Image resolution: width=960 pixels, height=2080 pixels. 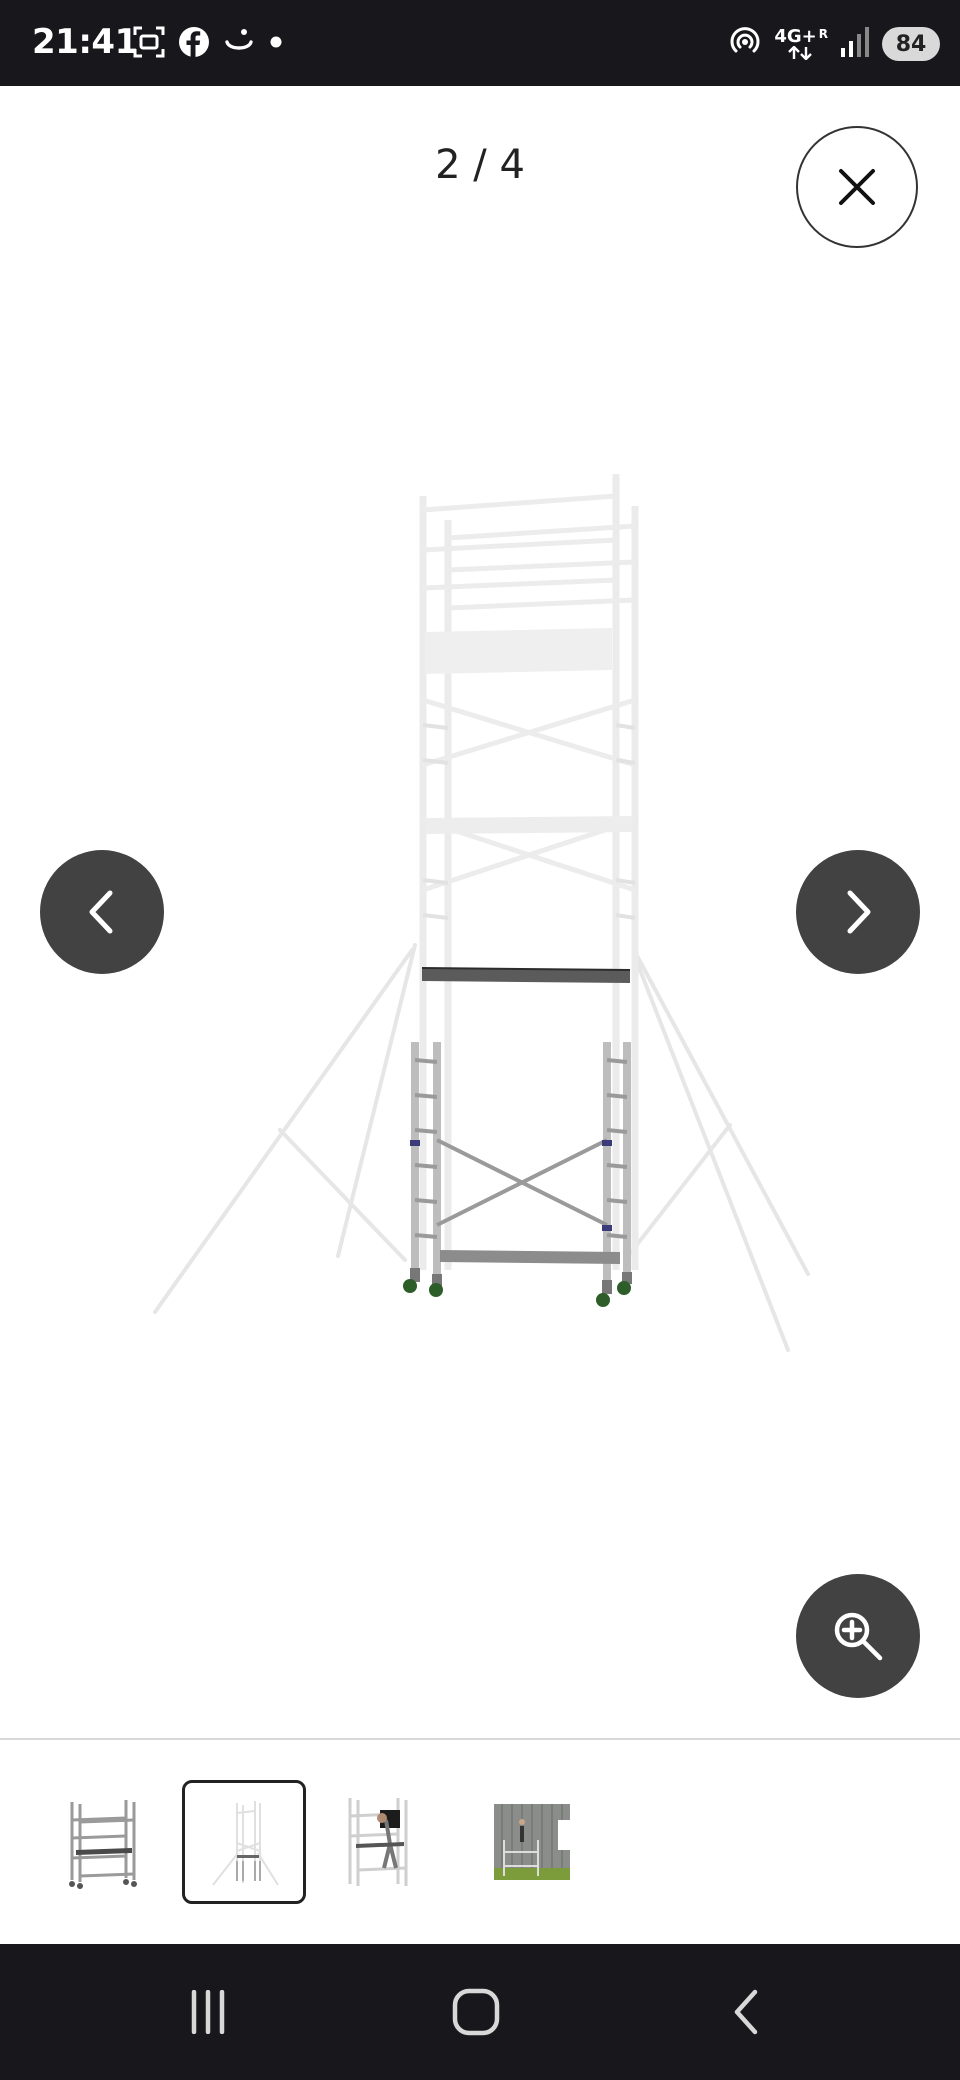 I want to click on roaming-label: R, so click(x=823, y=34).